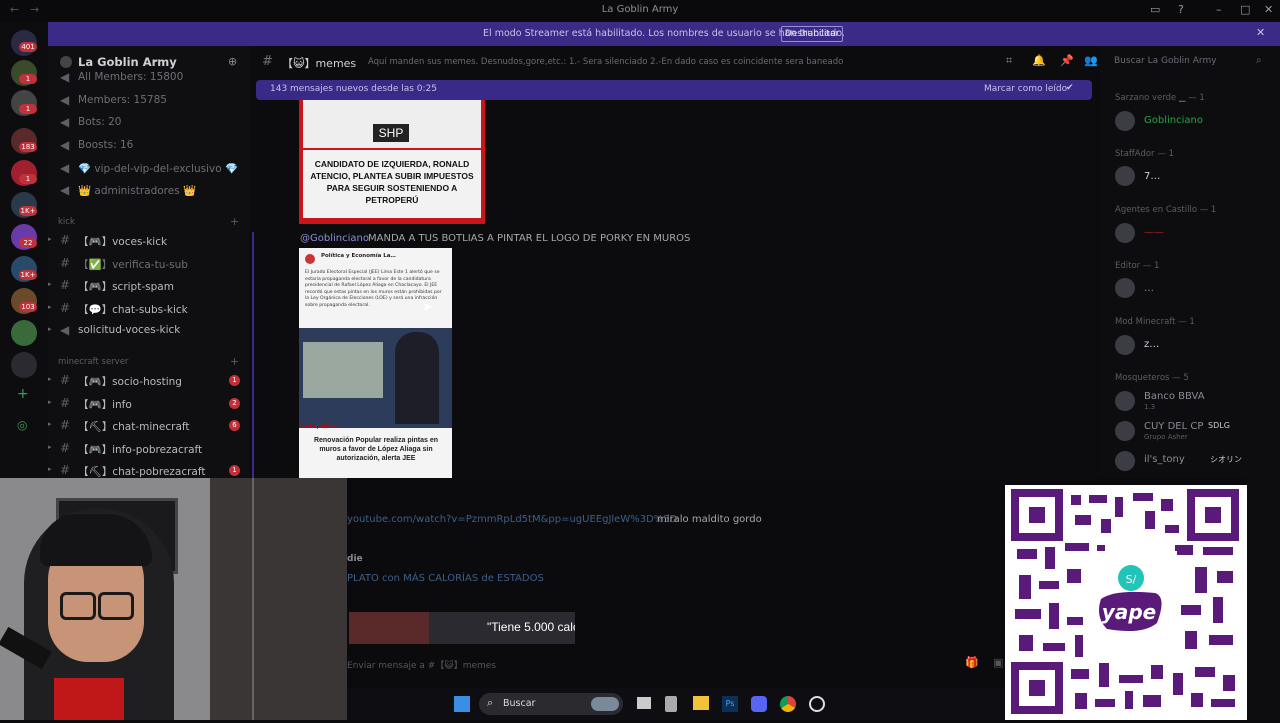 The height and width of the screenshot is (723, 1280). I want to click on news-brand: La República, so click(319, 427).